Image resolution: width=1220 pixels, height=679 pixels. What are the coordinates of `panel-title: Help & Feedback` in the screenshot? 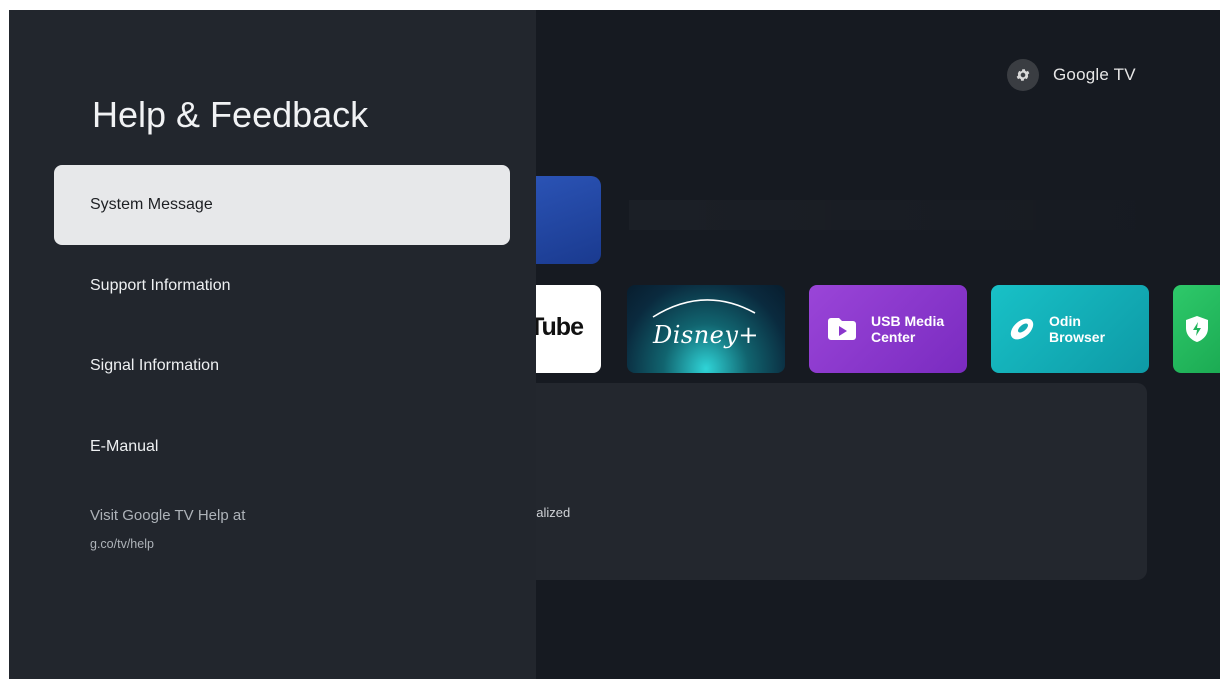 It's located at (230, 114).